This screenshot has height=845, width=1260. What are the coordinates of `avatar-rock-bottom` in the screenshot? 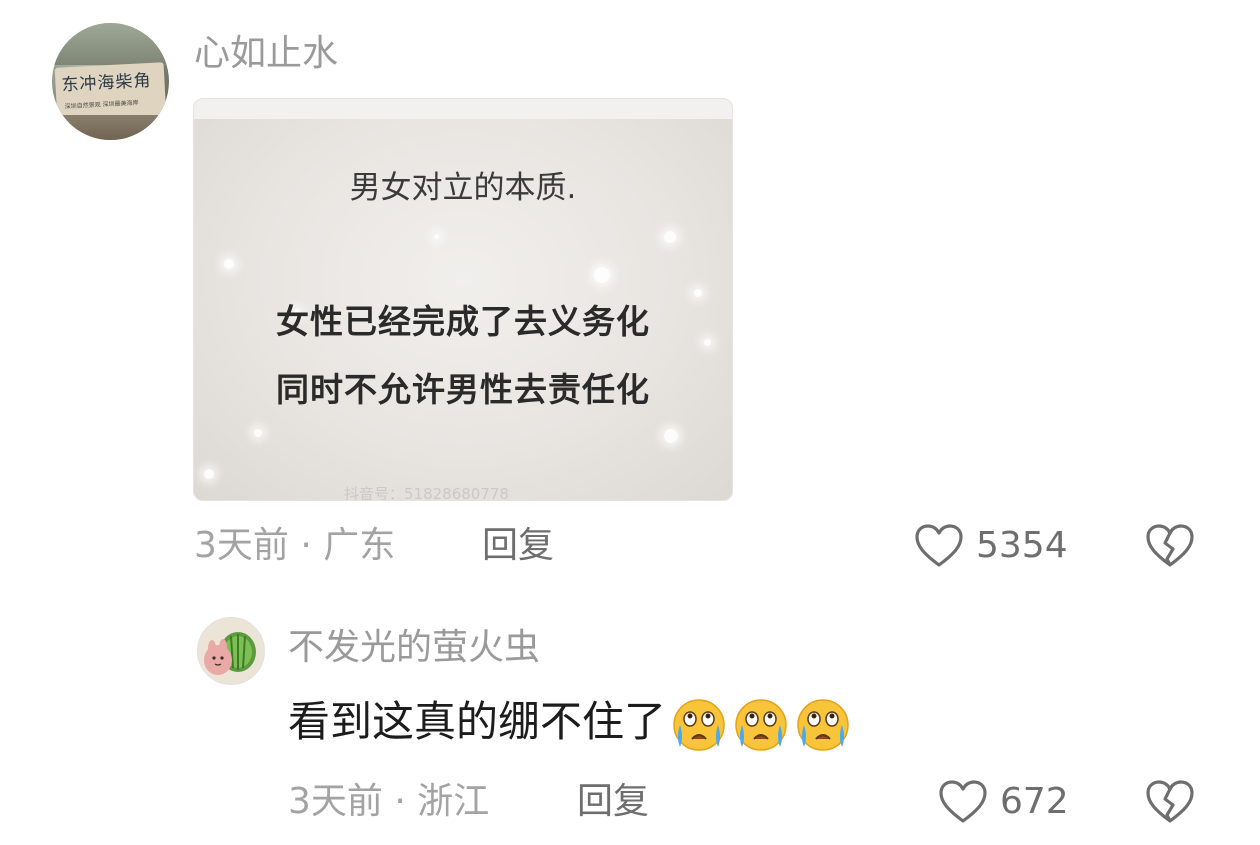 It's located at (110, 127).